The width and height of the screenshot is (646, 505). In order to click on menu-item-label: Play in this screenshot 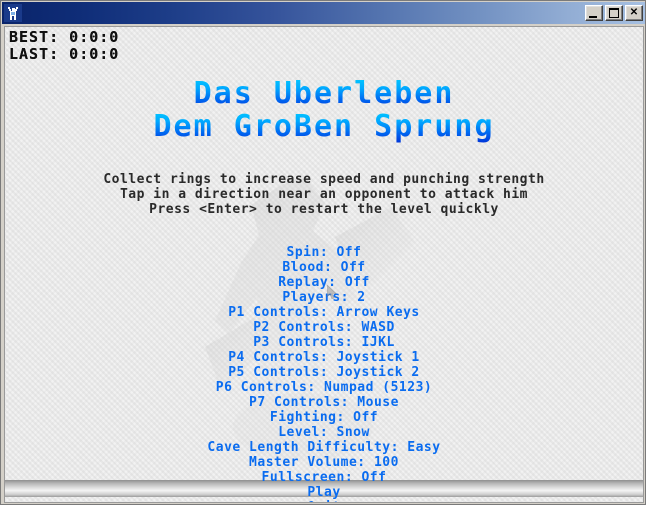, I will do `click(324, 492)`.